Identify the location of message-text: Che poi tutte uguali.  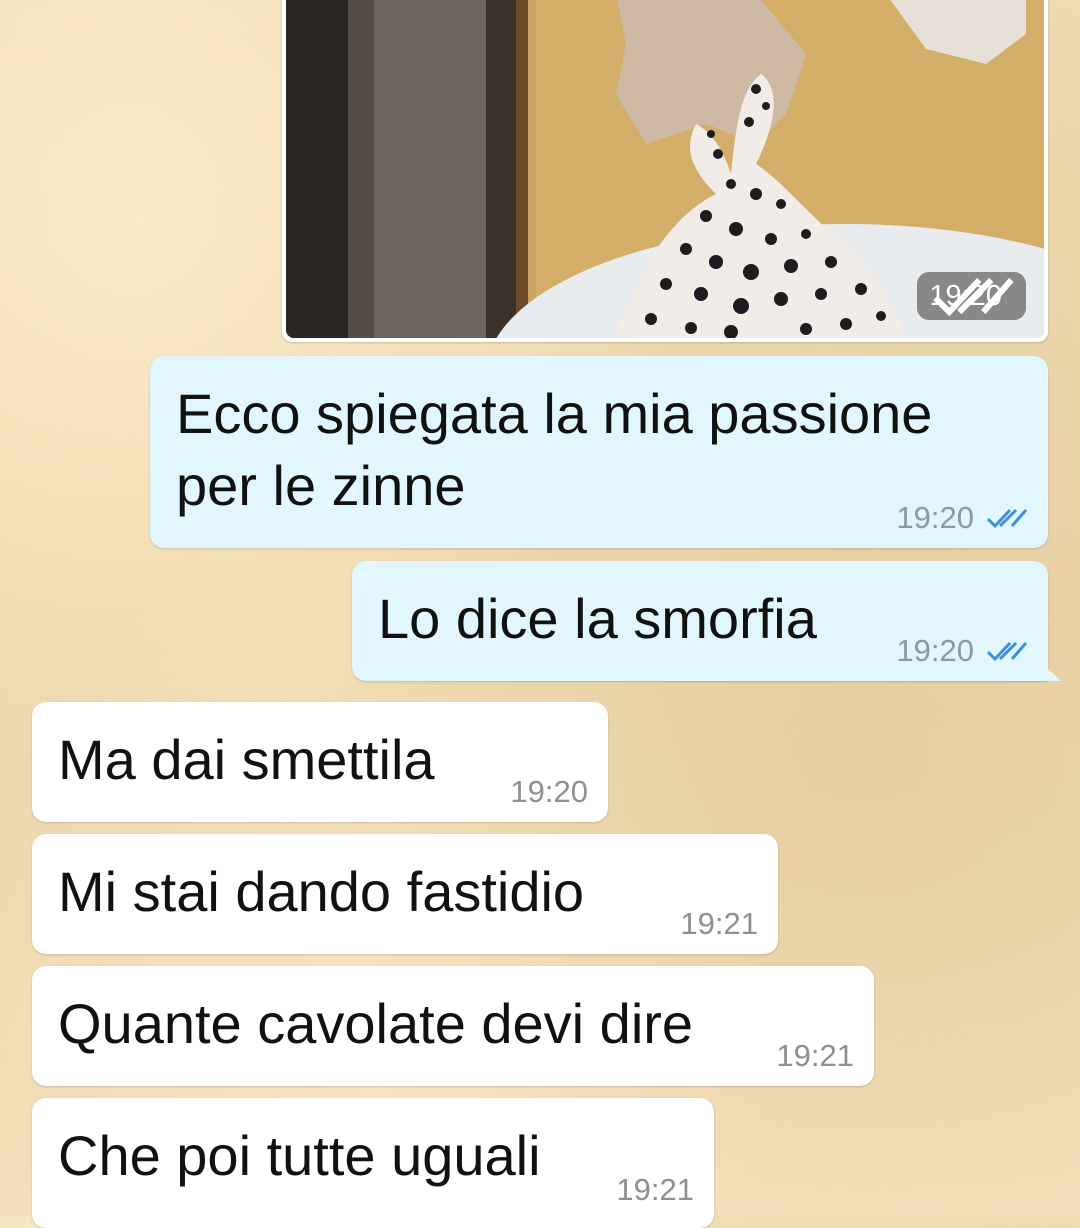
(299, 1155).